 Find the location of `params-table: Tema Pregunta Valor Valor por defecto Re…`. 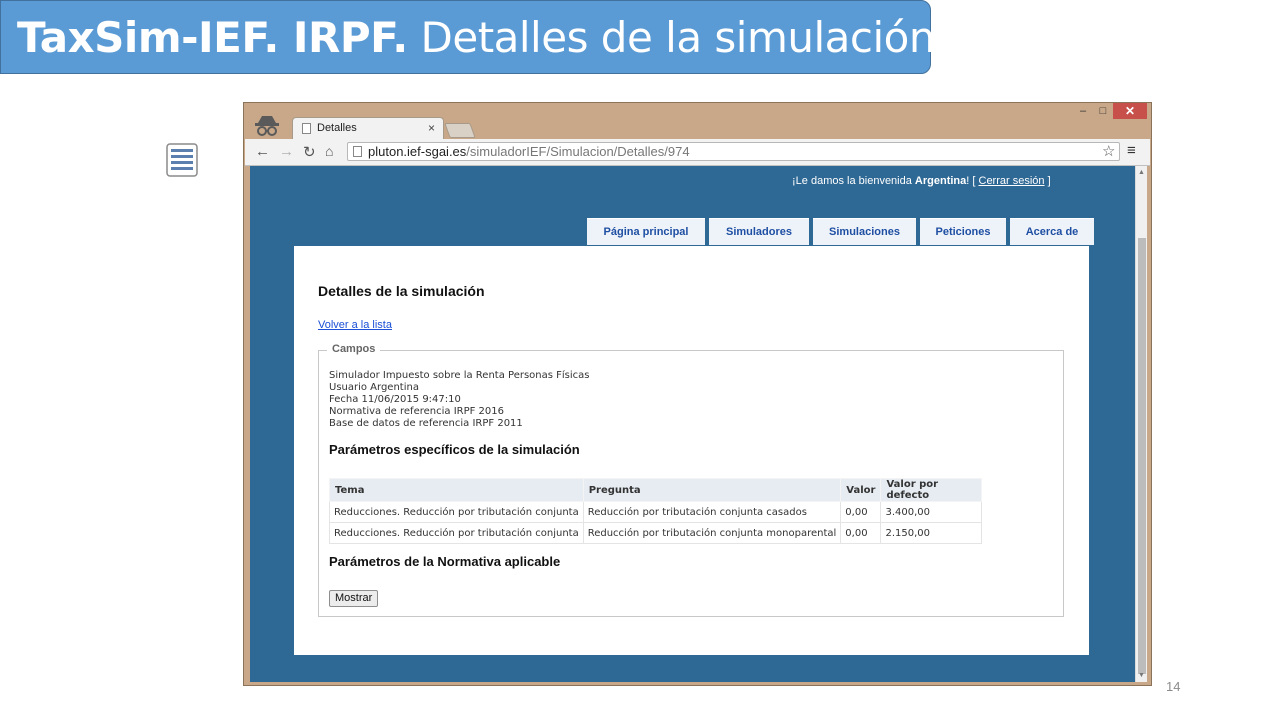

params-table: Tema Pregunta Valor Valor por defecto Re… is located at coordinates (656, 511).